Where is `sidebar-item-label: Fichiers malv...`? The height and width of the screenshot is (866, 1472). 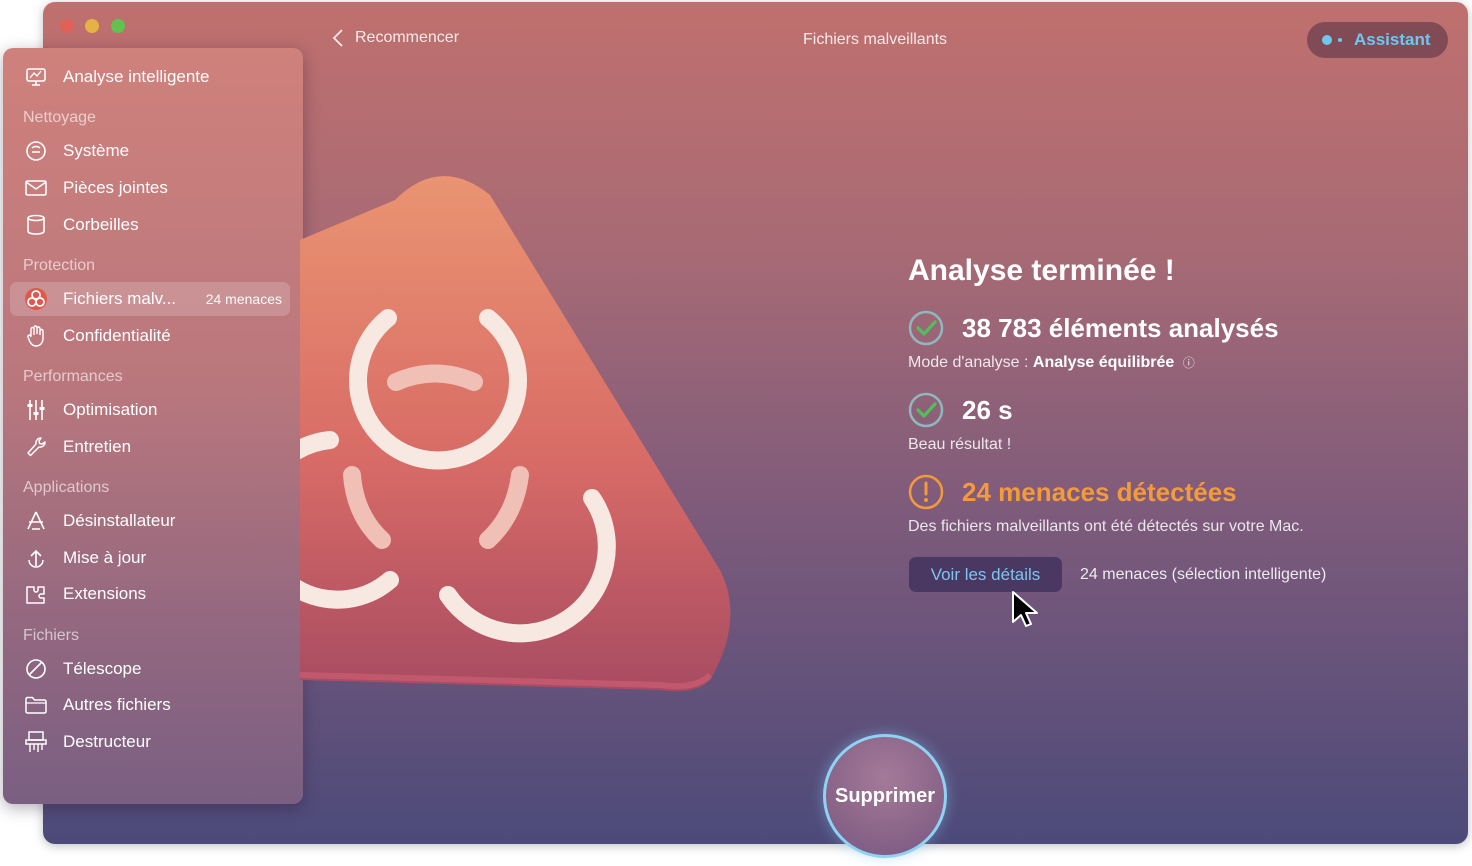 sidebar-item-label: Fichiers malv... is located at coordinates (120, 298).